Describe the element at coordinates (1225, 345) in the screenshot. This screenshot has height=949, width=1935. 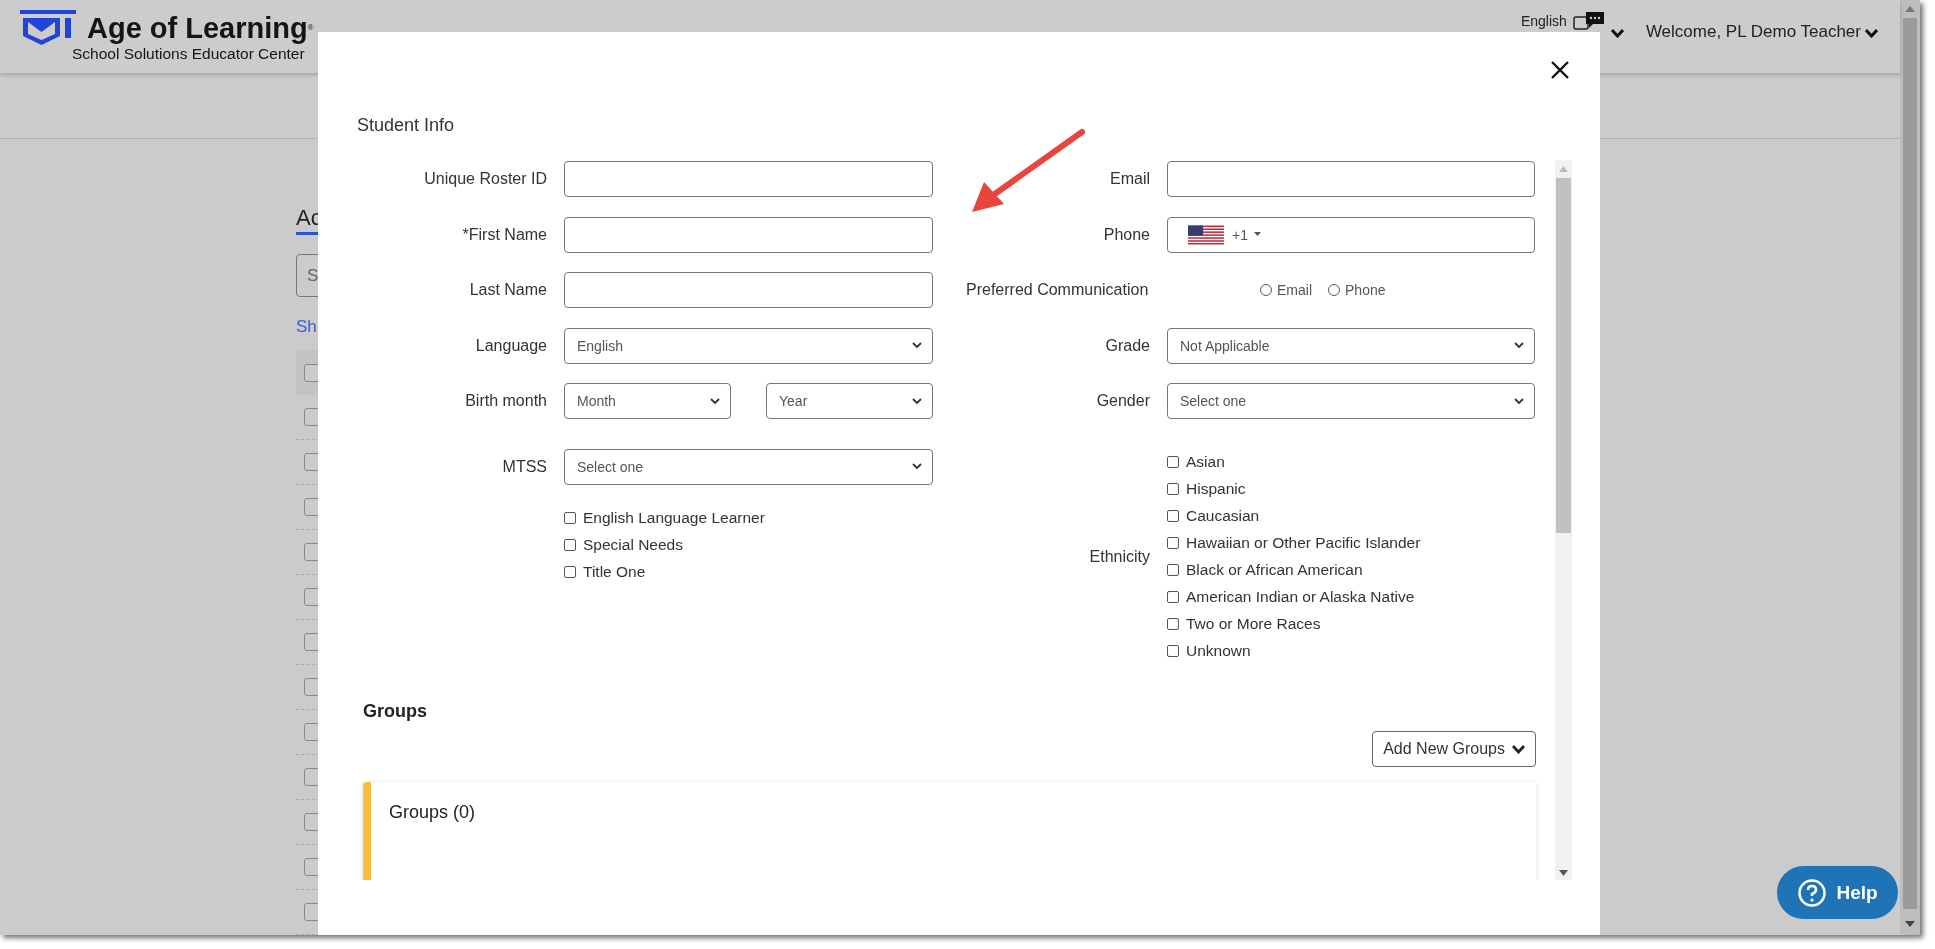
I see `select-value: Not Applicable` at that location.